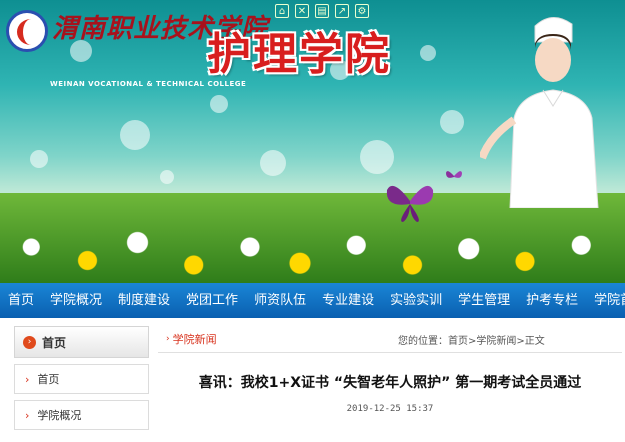  What do you see at coordinates (416, 300) in the screenshot?
I see `nav-item-lab-training: 实验实训` at bounding box center [416, 300].